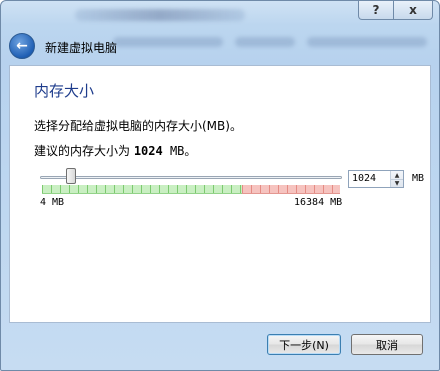 The height and width of the screenshot is (371, 440). I want to click on slider-scale, so click(191, 189).